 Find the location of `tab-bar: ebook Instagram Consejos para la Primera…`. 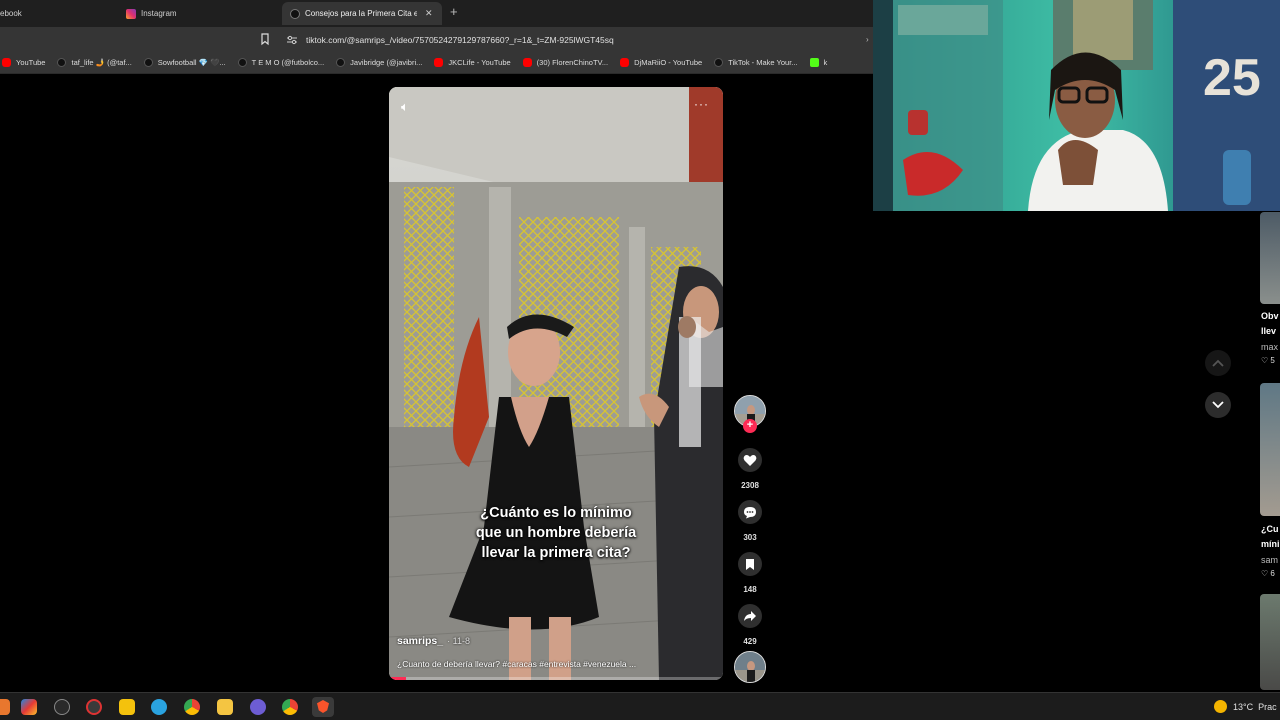

tab-bar: ebook Instagram Consejos para la Primera… is located at coordinates (436, 13).